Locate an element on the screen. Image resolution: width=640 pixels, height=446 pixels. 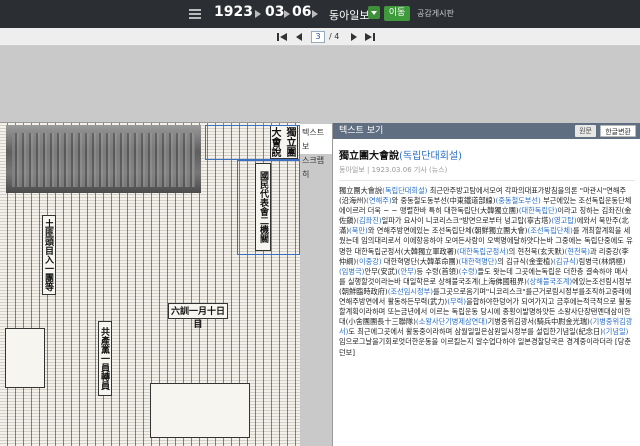
original-button: 원문 is located at coordinates (585, 131).